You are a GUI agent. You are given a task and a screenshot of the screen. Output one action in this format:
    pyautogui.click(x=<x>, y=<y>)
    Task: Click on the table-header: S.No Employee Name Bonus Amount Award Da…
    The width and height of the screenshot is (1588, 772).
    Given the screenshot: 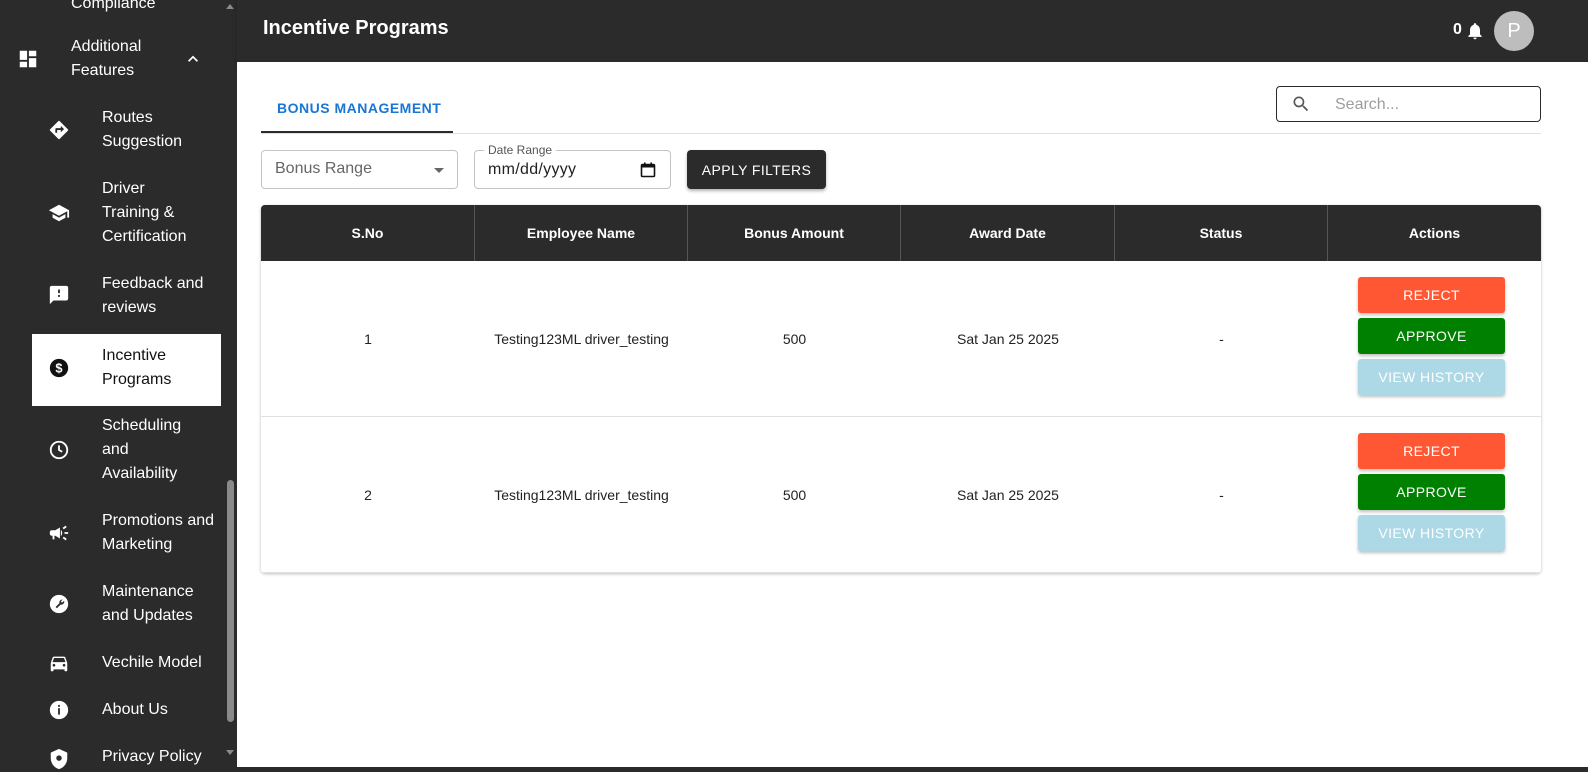 What is the action you would take?
    pyautogui.click(x=901, y=233)
    